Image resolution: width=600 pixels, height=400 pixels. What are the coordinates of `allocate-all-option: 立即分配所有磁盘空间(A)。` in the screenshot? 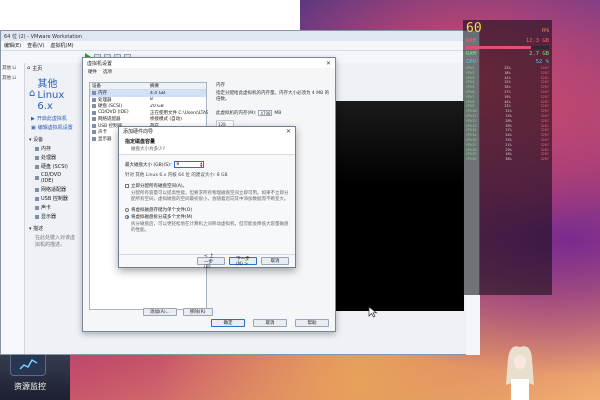 It's located at (207, 186).